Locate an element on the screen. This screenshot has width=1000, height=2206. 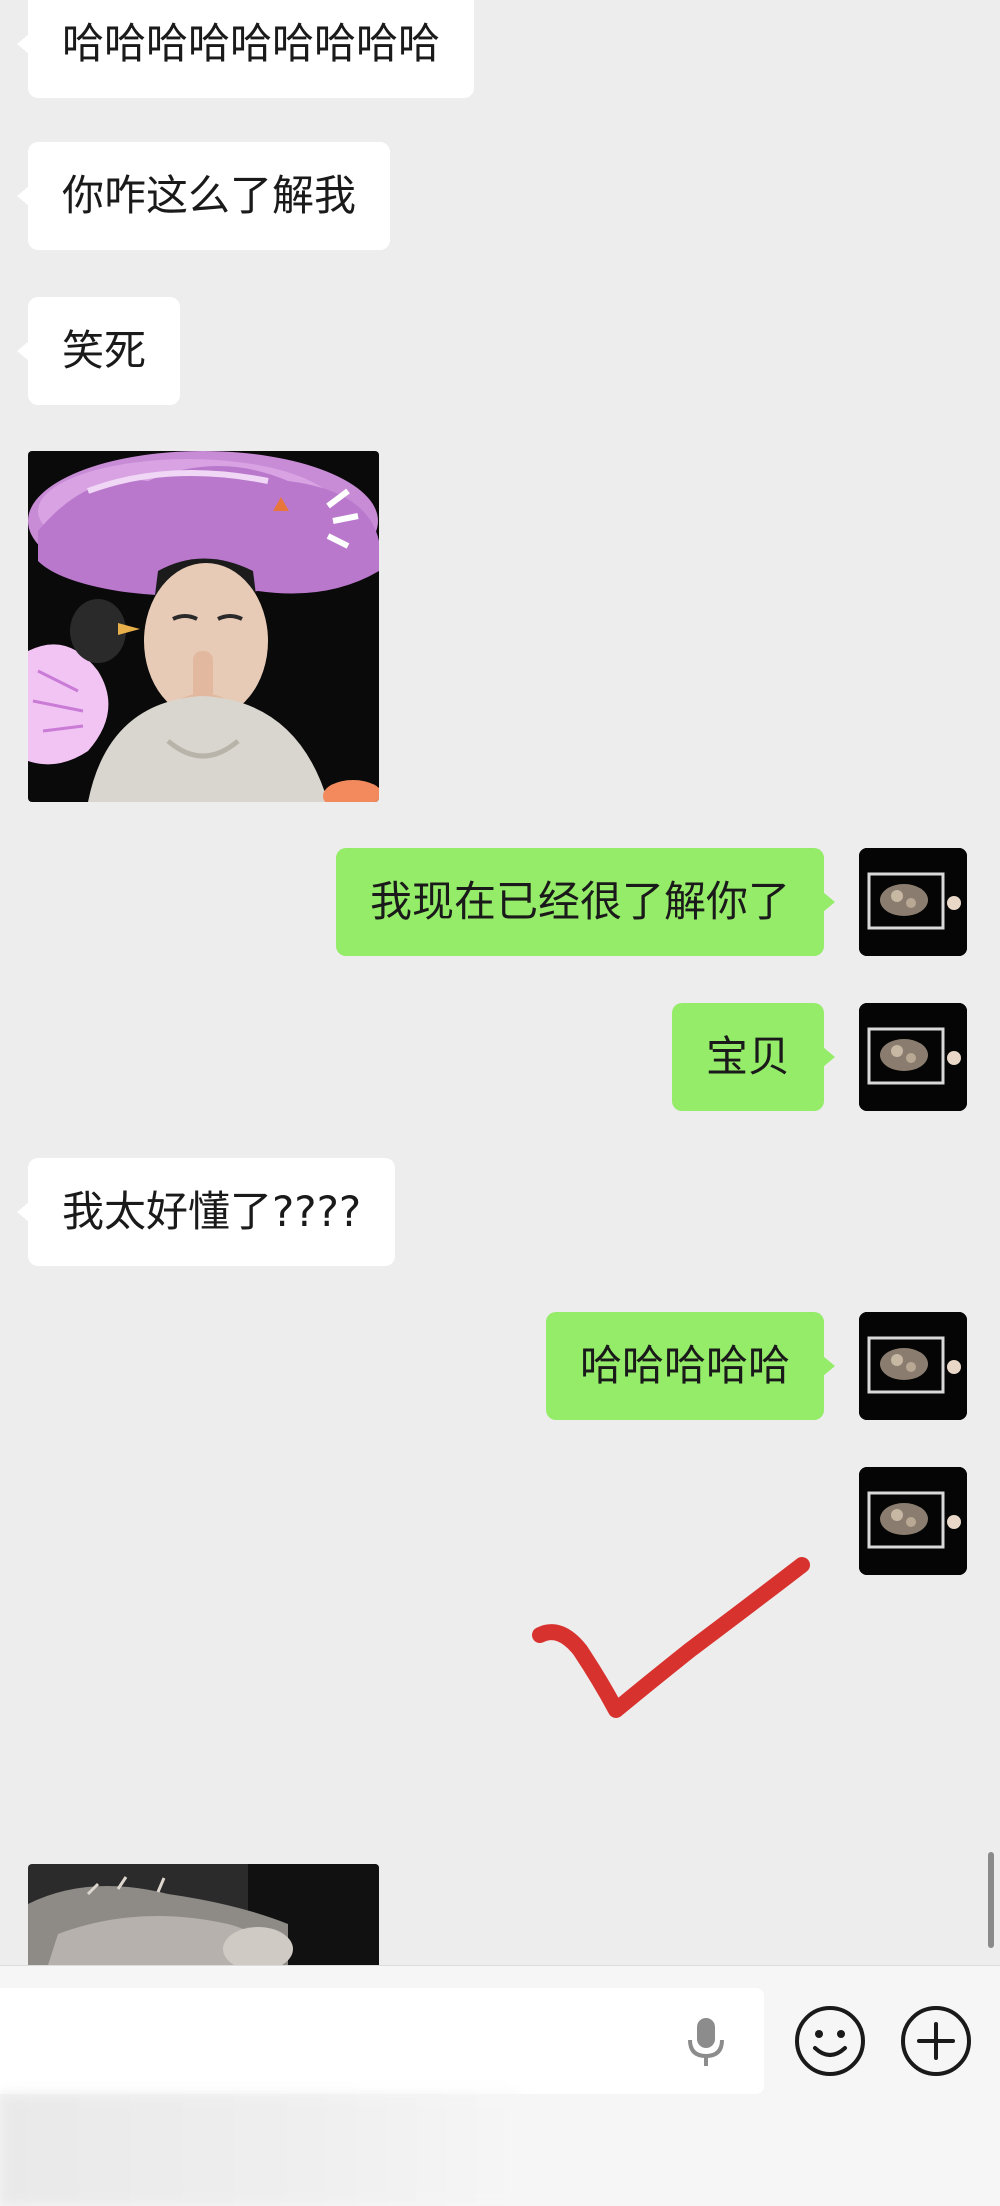
message-sent: 哈哈哈哈哈 is located at coordinates (690, 1366).